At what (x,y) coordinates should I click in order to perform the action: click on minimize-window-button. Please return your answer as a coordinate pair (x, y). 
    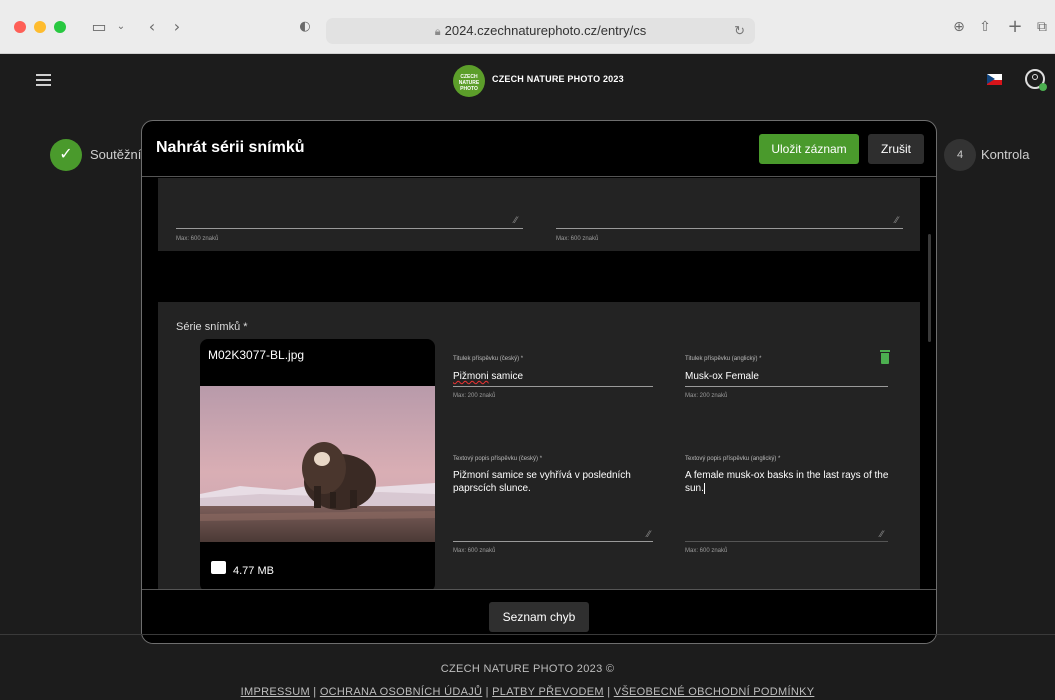
    Looking at the image, I should click on (40, 27).